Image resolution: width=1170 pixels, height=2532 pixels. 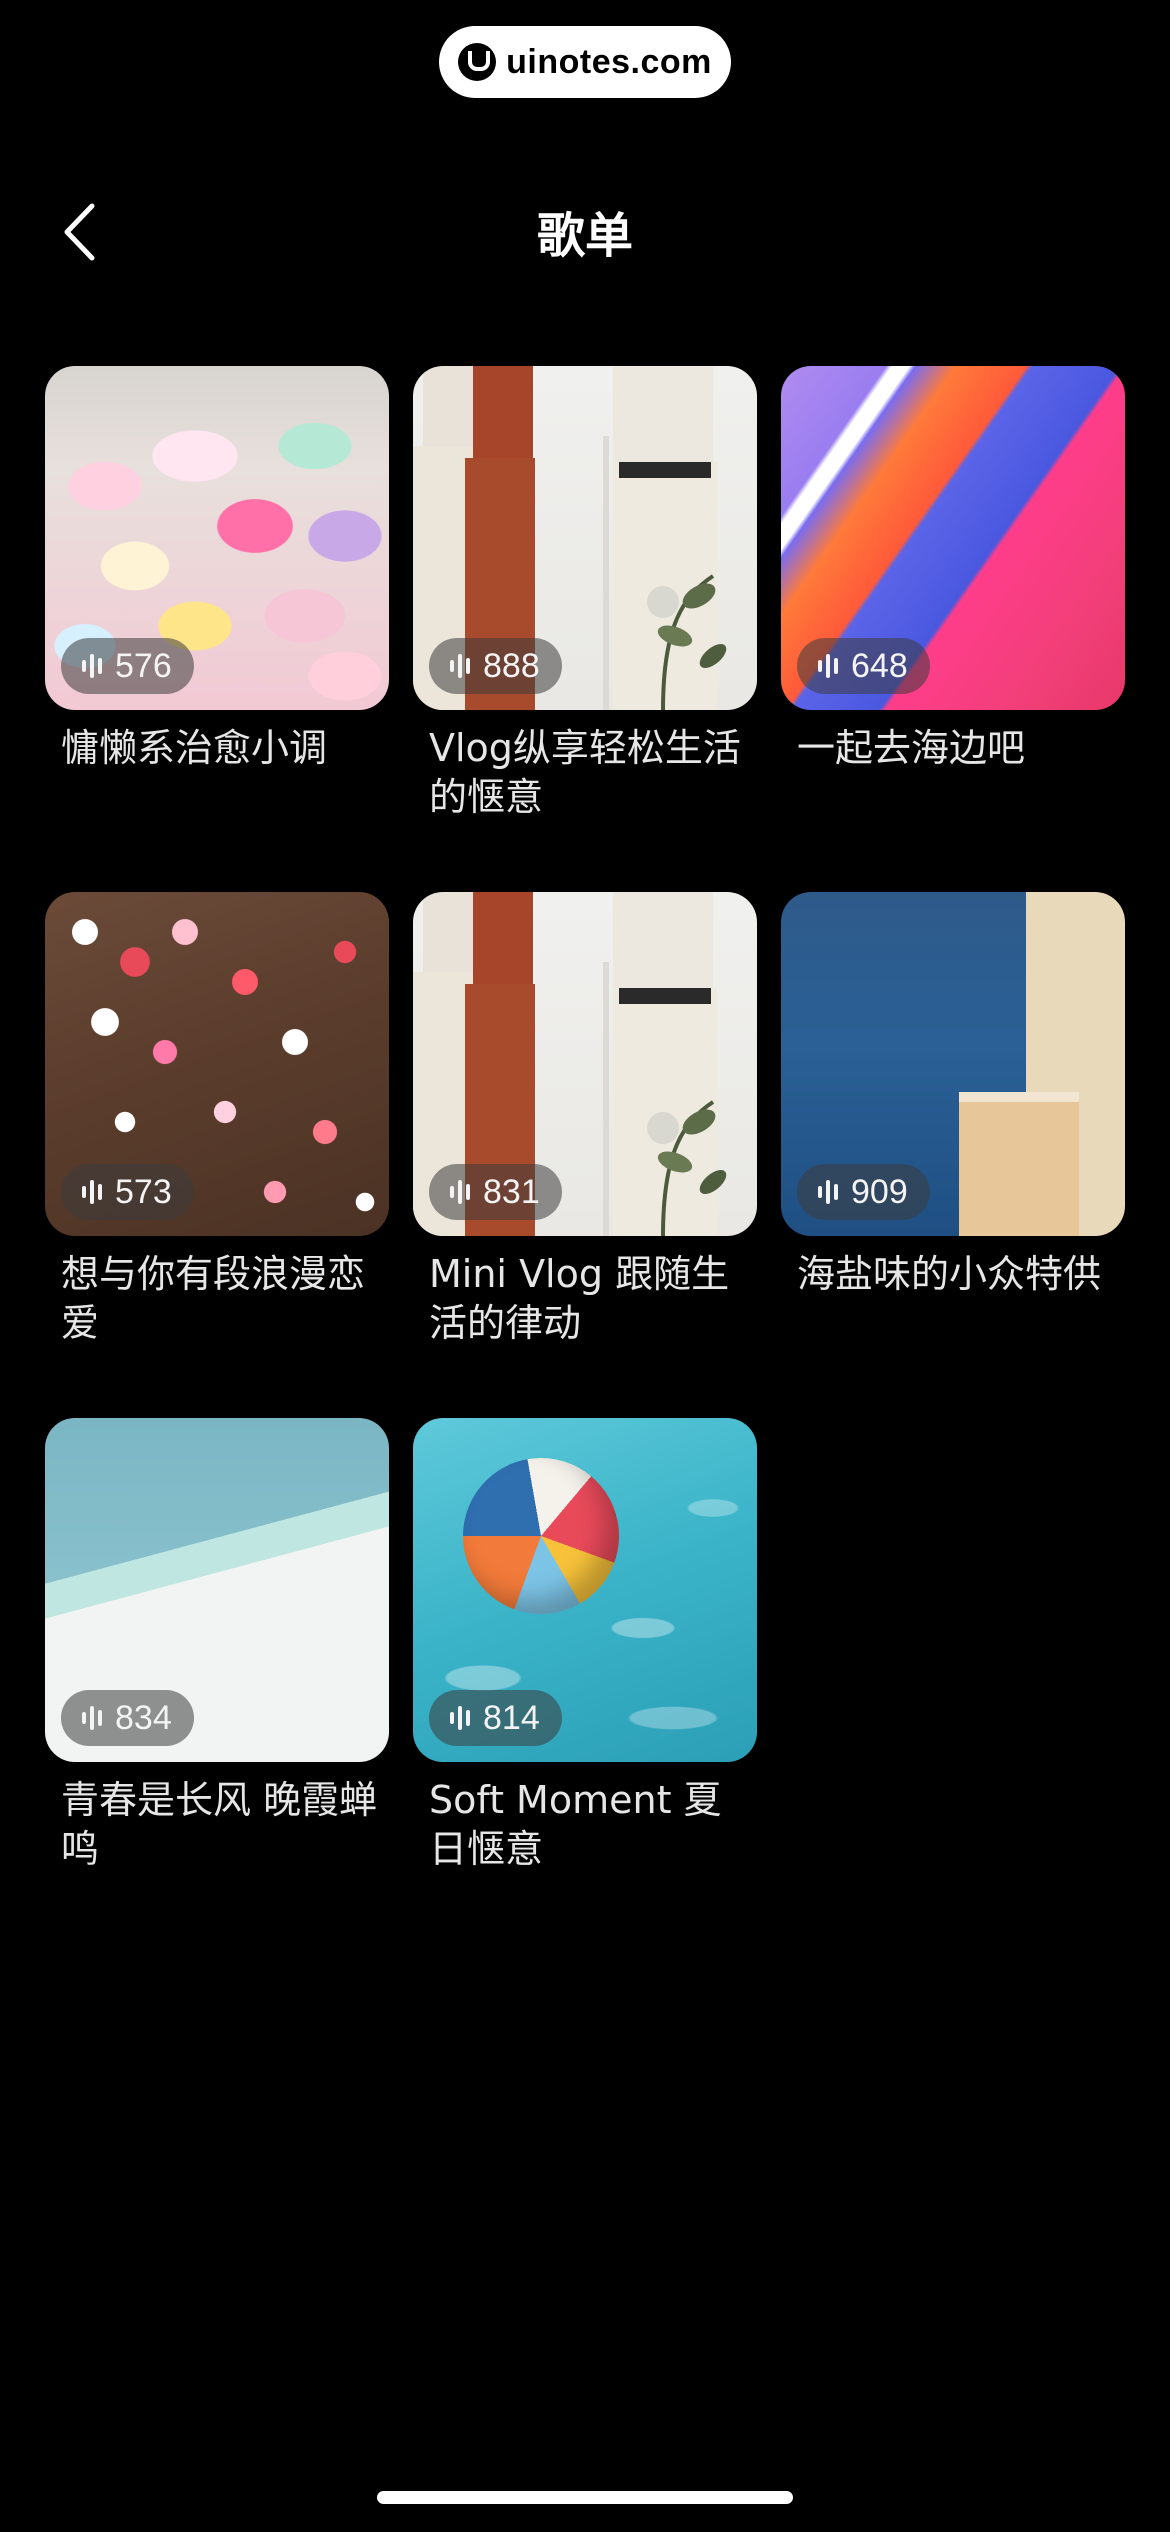 I want to click on uinotes-logo-icon, so click(x=477, y=62).